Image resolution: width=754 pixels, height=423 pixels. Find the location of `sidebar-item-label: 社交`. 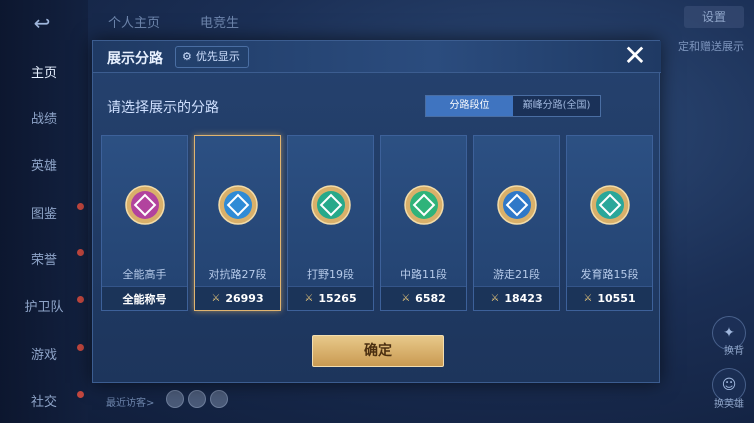

sidebar-item-label: 社交 is located at coordinates (43, 402).